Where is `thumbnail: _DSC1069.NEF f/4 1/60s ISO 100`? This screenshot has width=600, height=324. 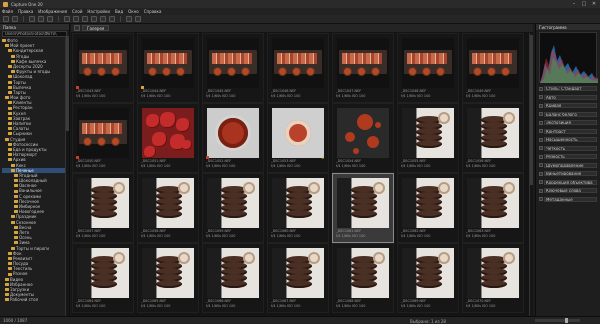 thumbnail: _DSC1069.NEF f/4 1/60s ISO 100 is located at coordinates (428, 278).